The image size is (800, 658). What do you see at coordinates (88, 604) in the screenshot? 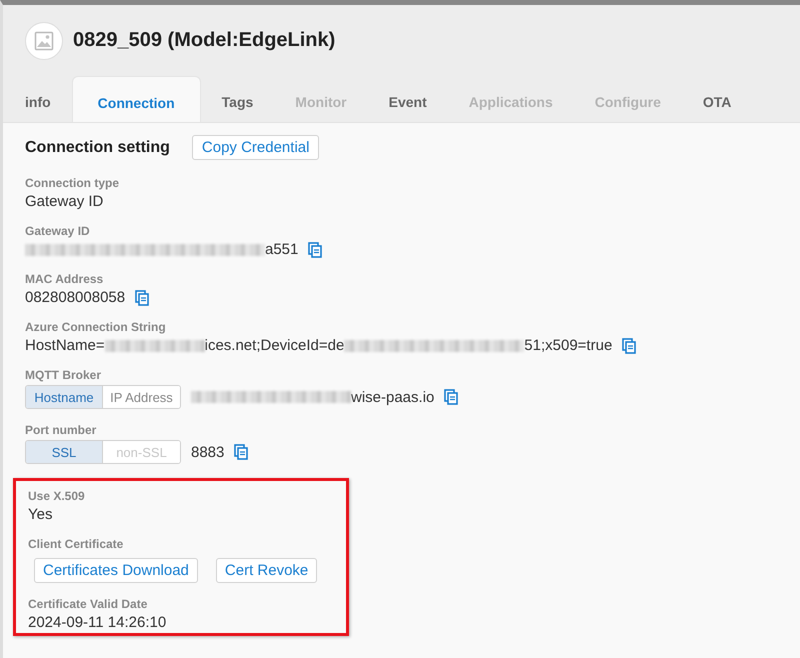
I see `field-label: Certificate Valid Date` at bounding box center [88, 604].